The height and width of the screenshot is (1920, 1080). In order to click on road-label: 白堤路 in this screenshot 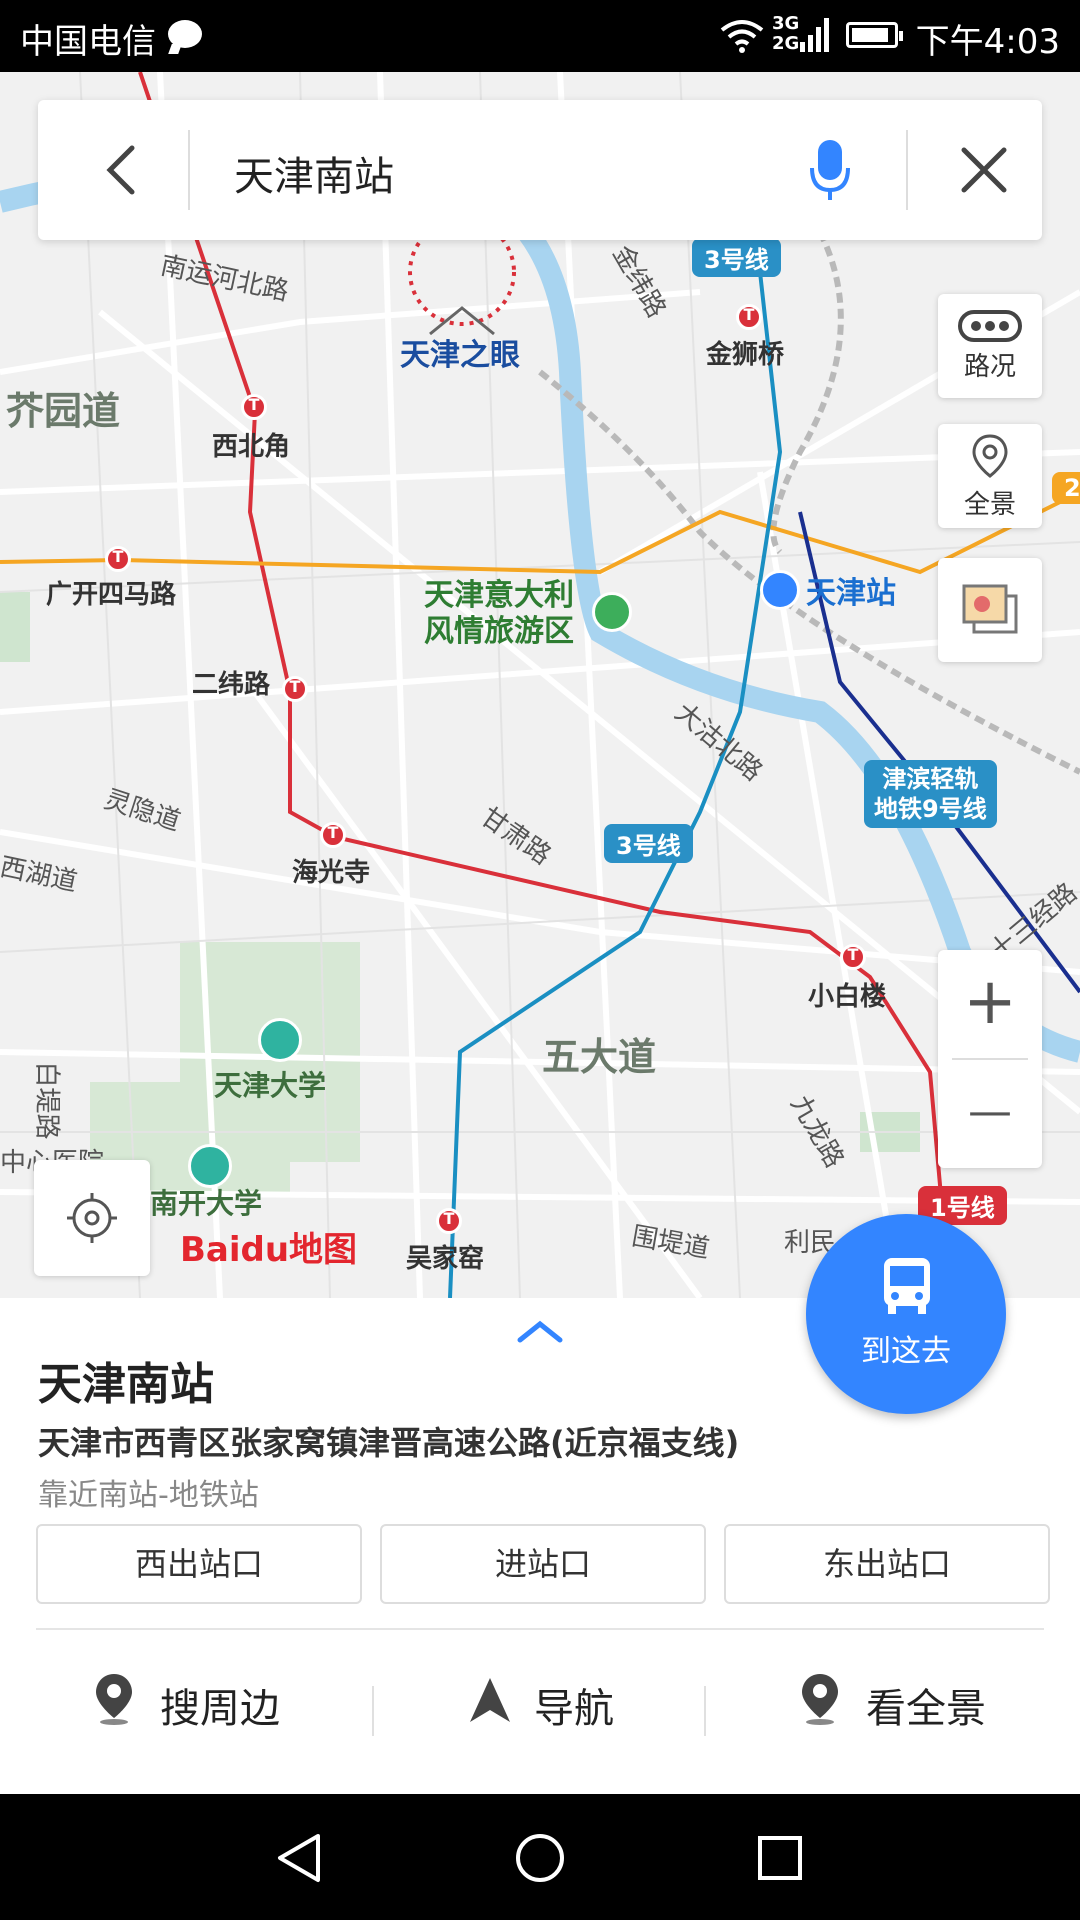, I will do `click(46, 1100)`.